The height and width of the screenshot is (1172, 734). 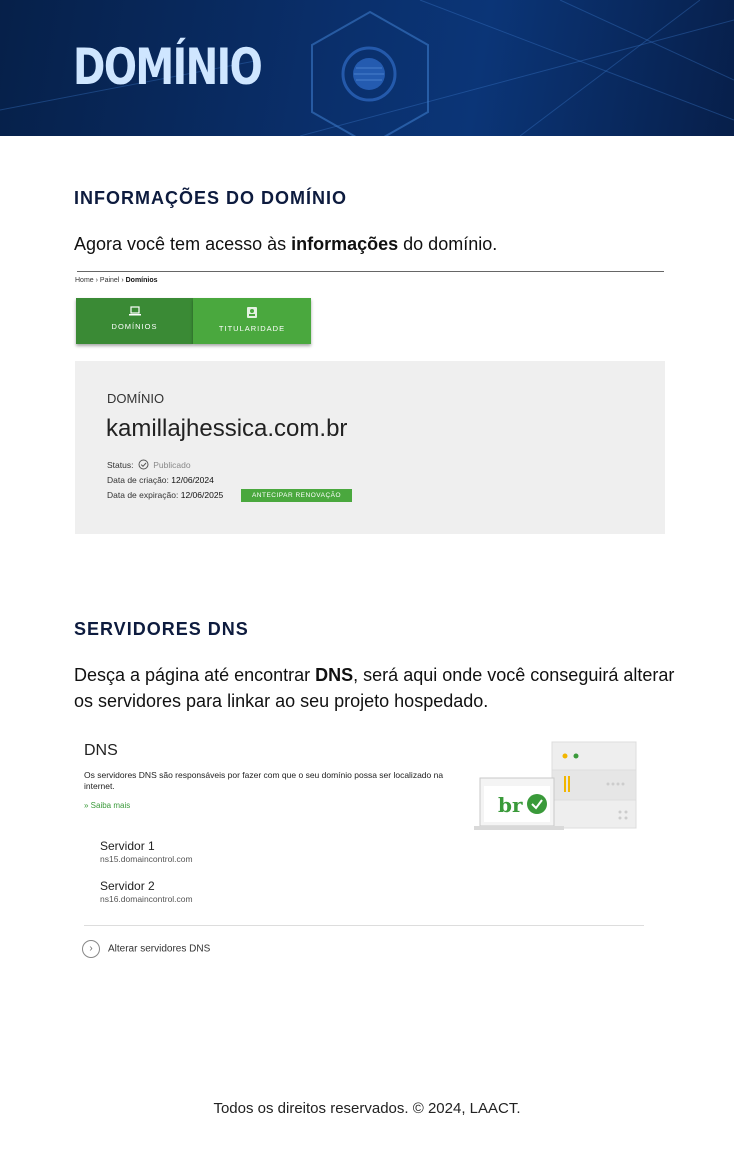 I want to click on server-illustration: br, so click(x=555, y=785).